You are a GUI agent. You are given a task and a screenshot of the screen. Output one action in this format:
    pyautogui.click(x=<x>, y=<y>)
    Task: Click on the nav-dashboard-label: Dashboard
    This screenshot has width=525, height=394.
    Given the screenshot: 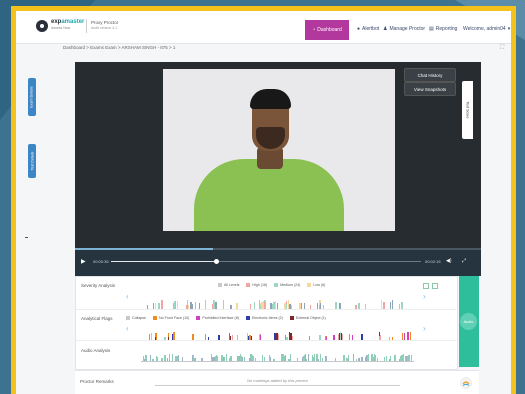 What is the action you would take?
    pyautogui.click(x=329, y=30)
    